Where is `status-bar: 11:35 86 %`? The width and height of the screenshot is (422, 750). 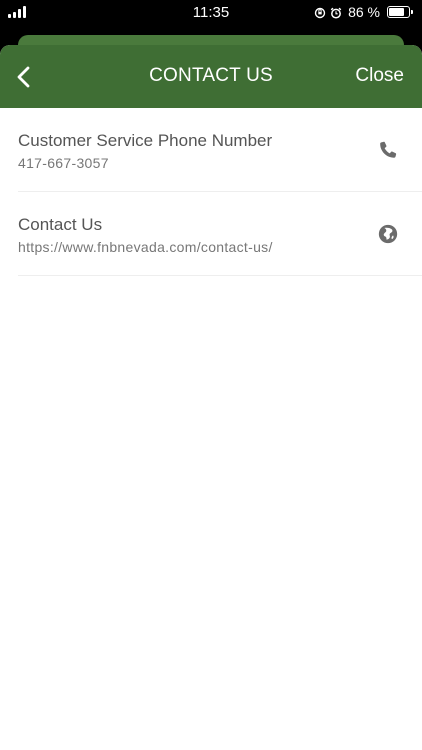
status-bar: 11:35 86 % is located at coordinates (211, 13).